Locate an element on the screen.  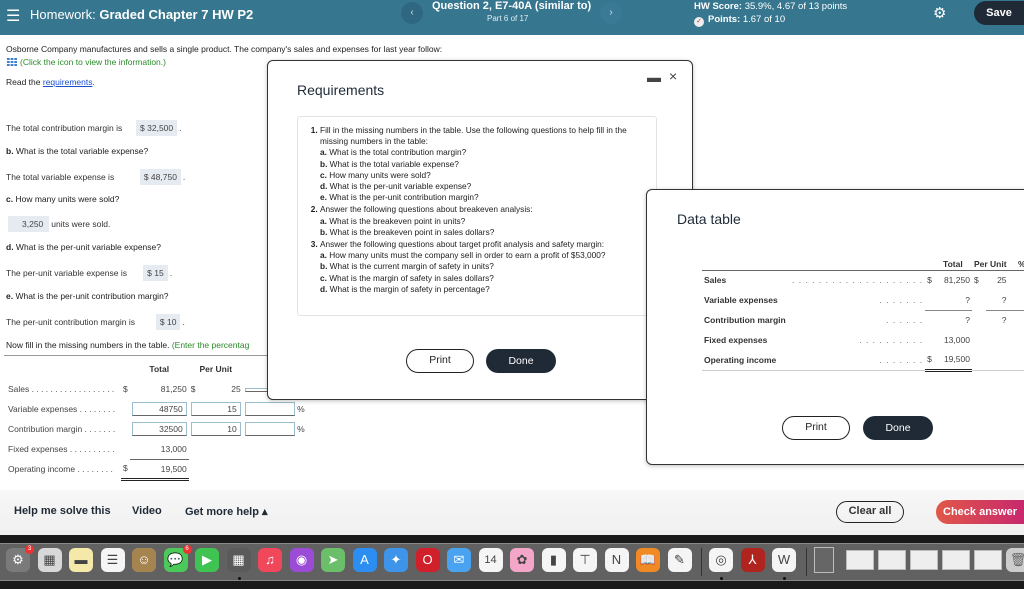
currency: $ is located at coordinates (193, 389).